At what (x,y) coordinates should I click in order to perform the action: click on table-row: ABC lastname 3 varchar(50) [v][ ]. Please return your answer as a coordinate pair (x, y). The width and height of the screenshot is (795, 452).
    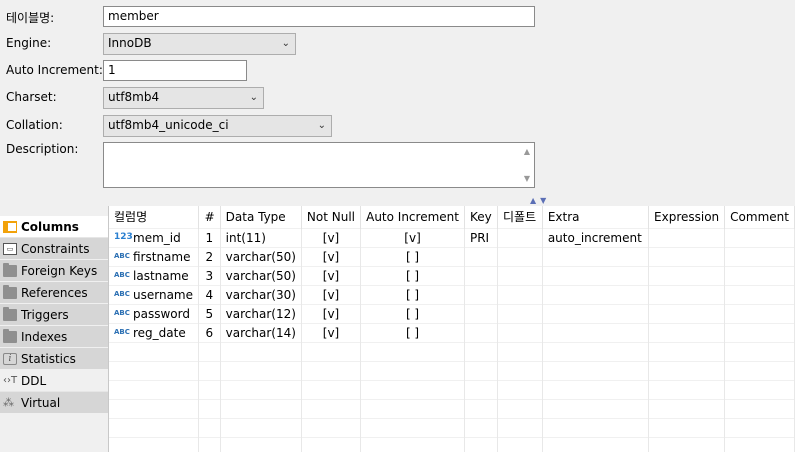
    Looking at the image, I should click on (452, 275).